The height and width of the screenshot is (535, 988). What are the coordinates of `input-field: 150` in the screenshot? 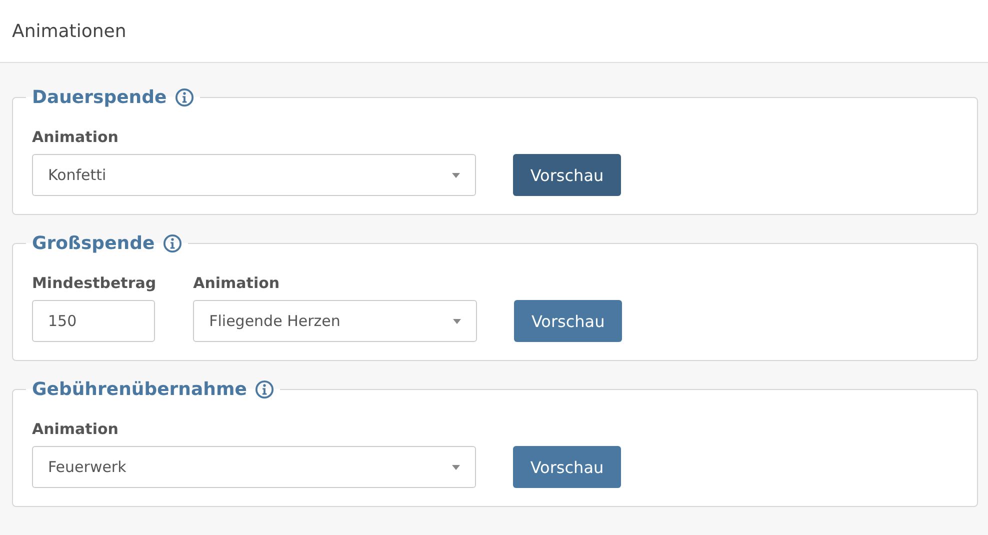 It's located at (93, 321).